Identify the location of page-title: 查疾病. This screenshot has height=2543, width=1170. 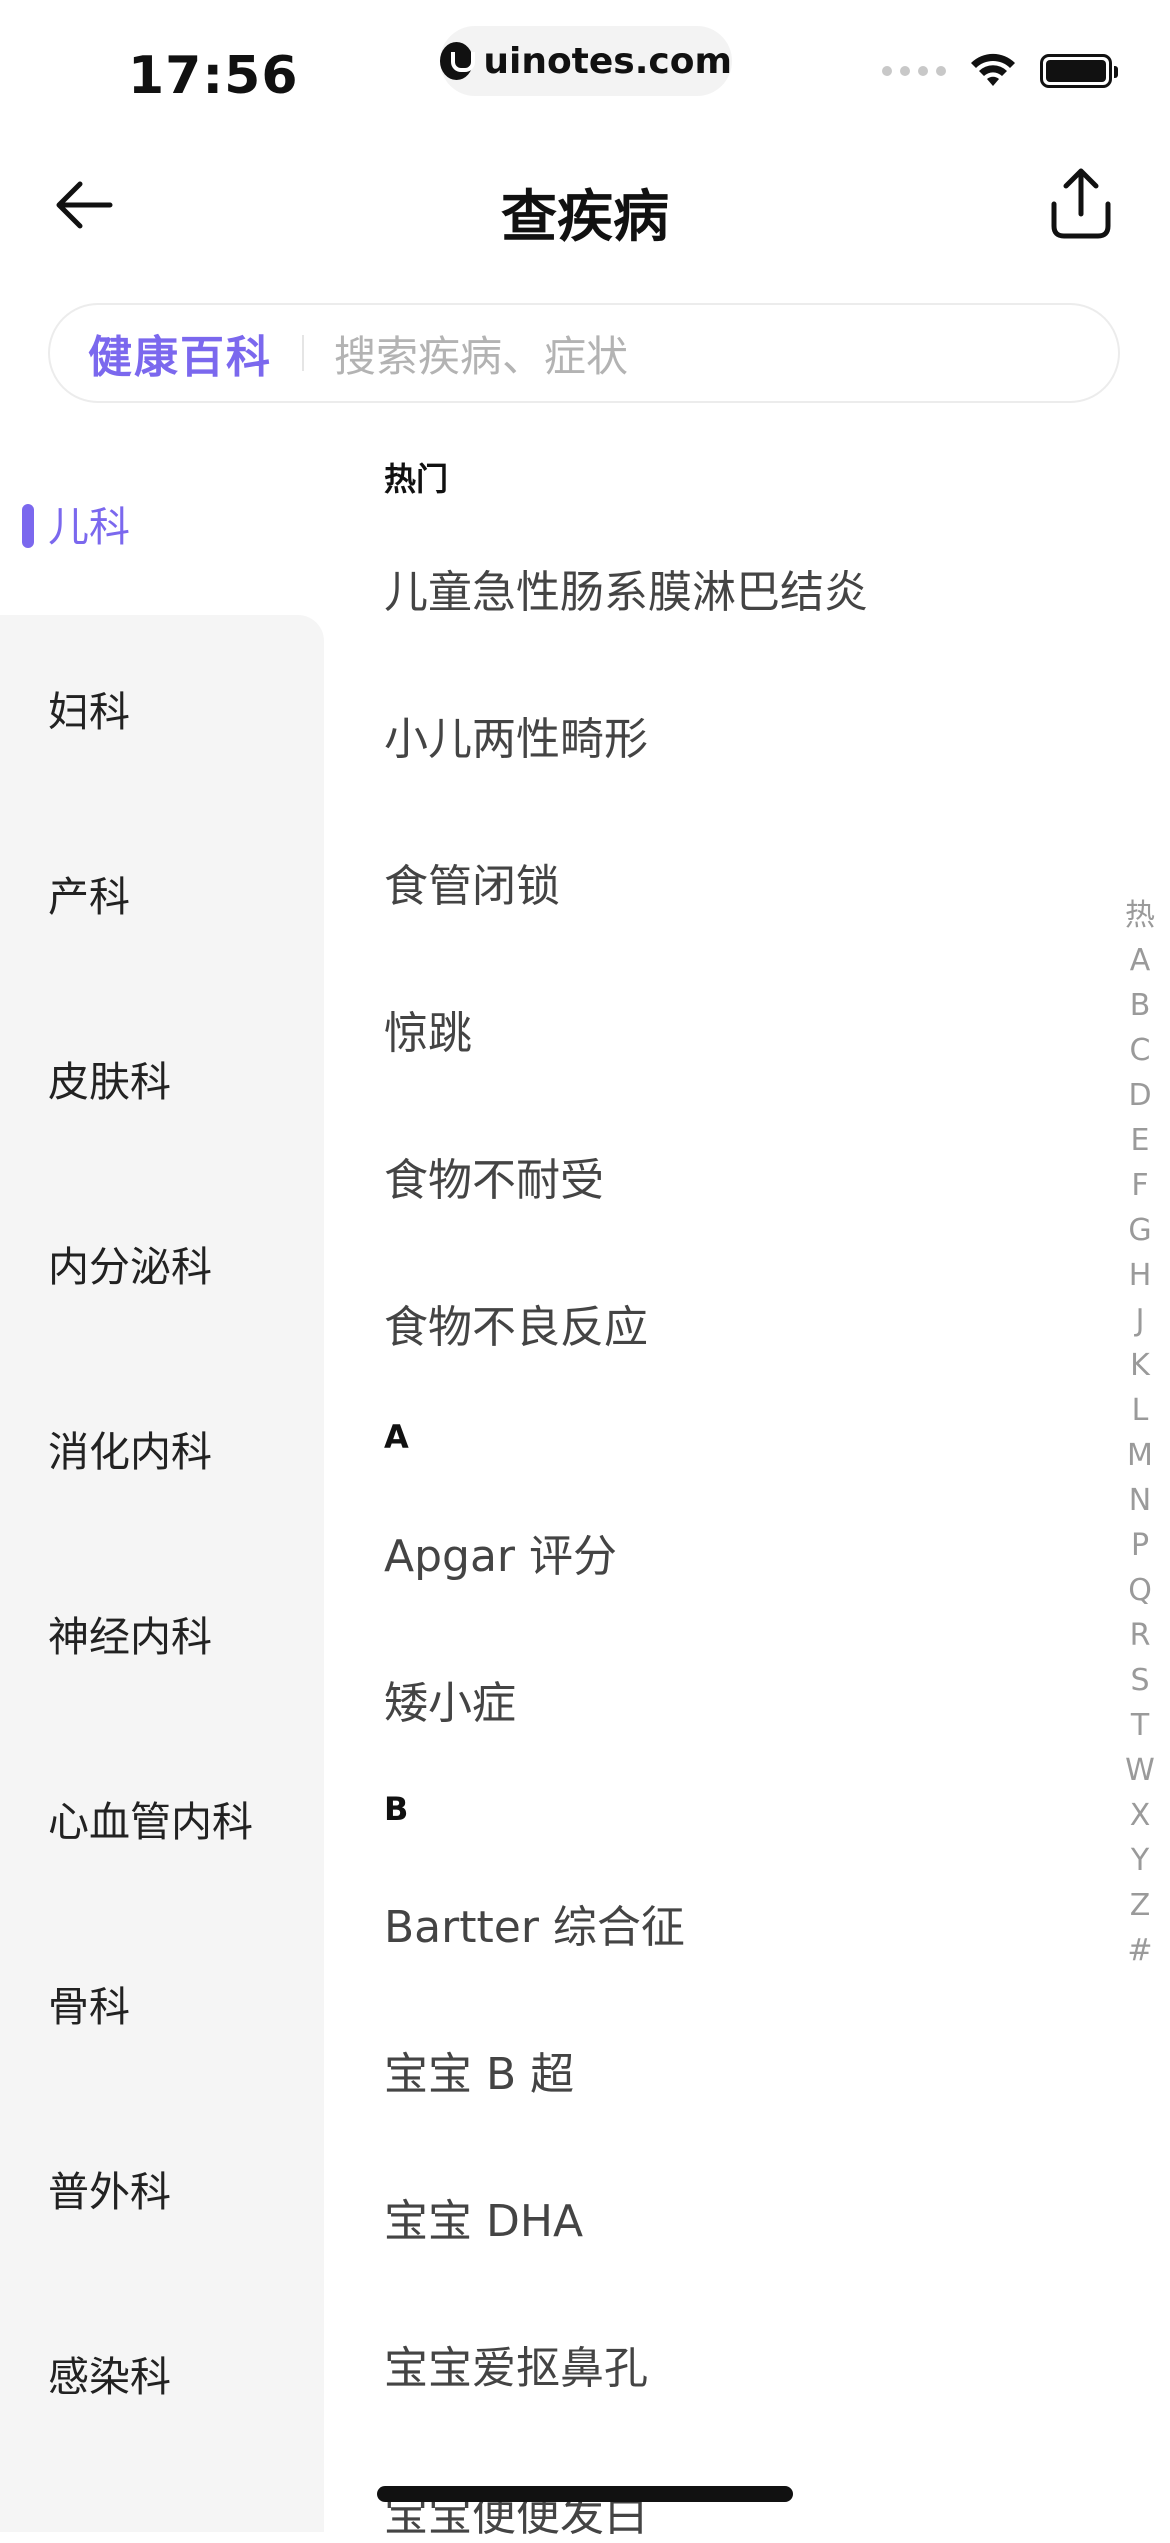
(585, 217).